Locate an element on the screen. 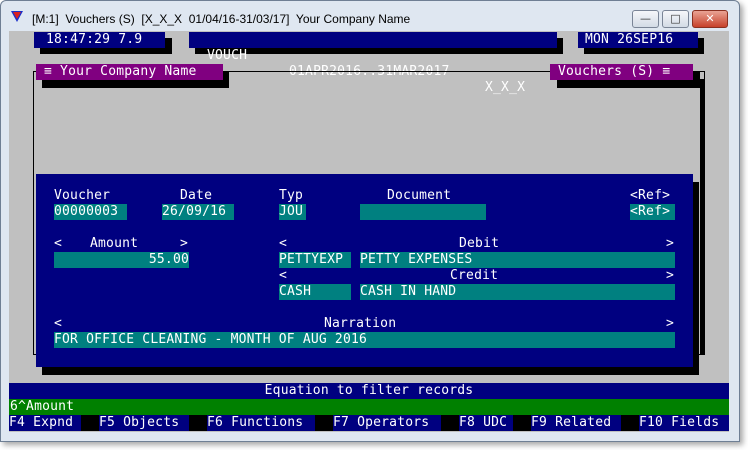 This screenshot has height=450, width=748. debit-left-arrow: < is located at coordinates (283, 243).